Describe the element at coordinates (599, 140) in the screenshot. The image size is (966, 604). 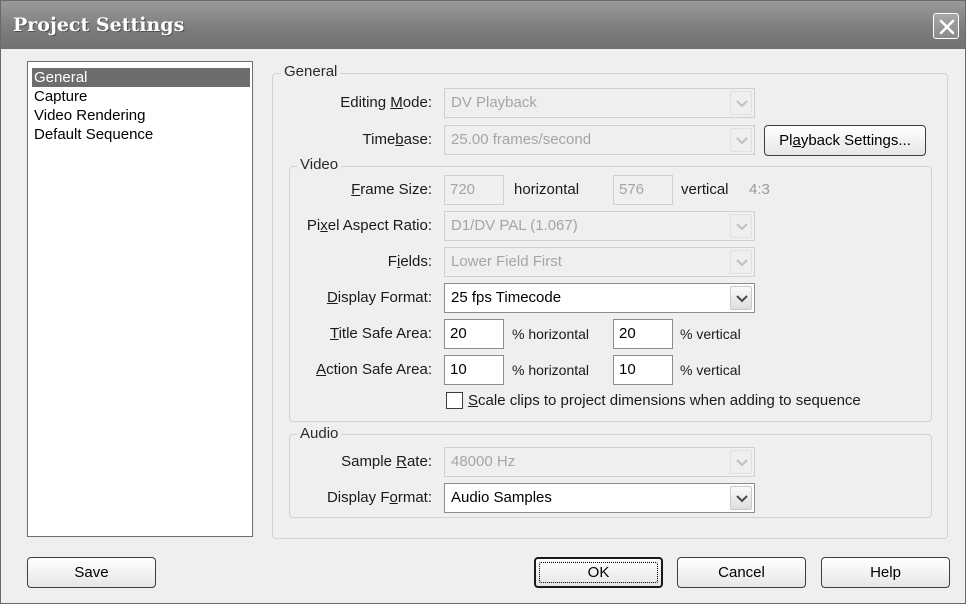
I see `timebase-dropdown: 25.00 frames/second` at that location.